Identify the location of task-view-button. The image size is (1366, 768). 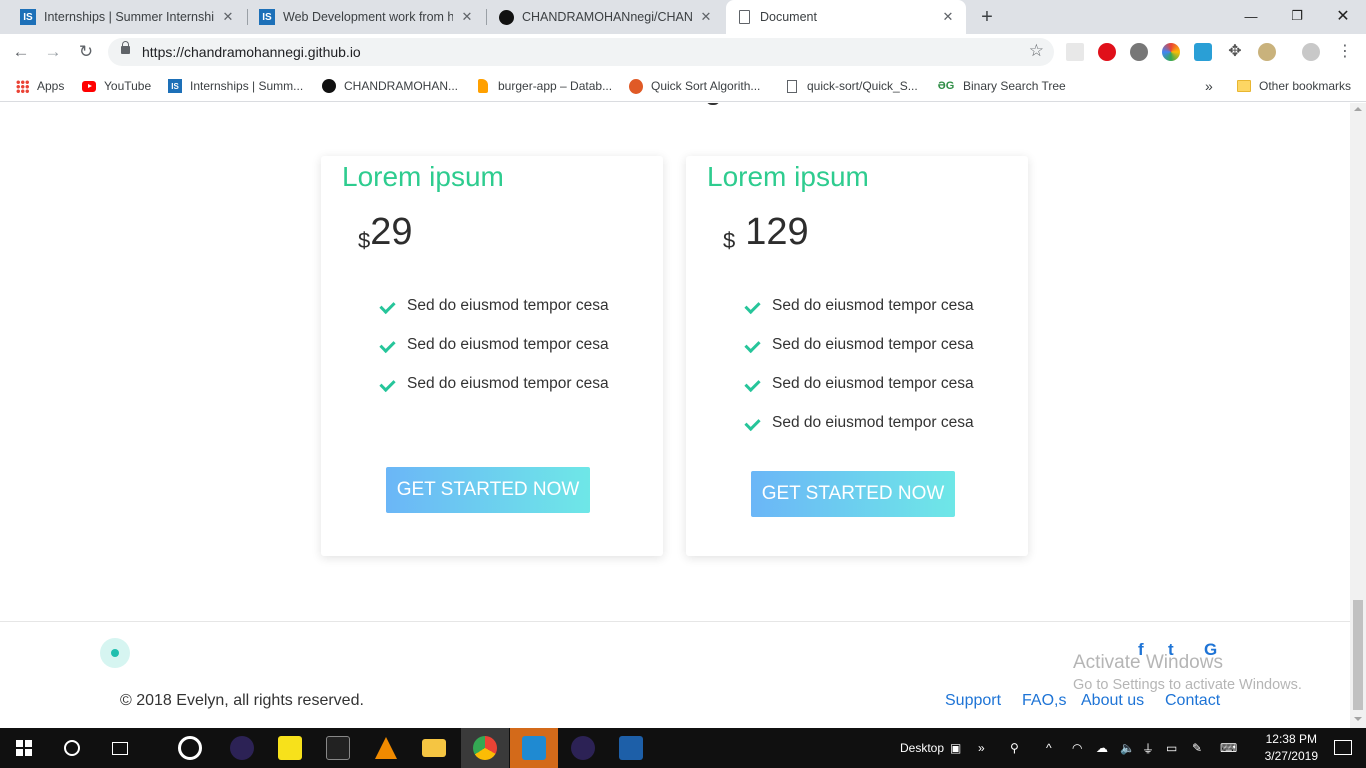
(120, 748).